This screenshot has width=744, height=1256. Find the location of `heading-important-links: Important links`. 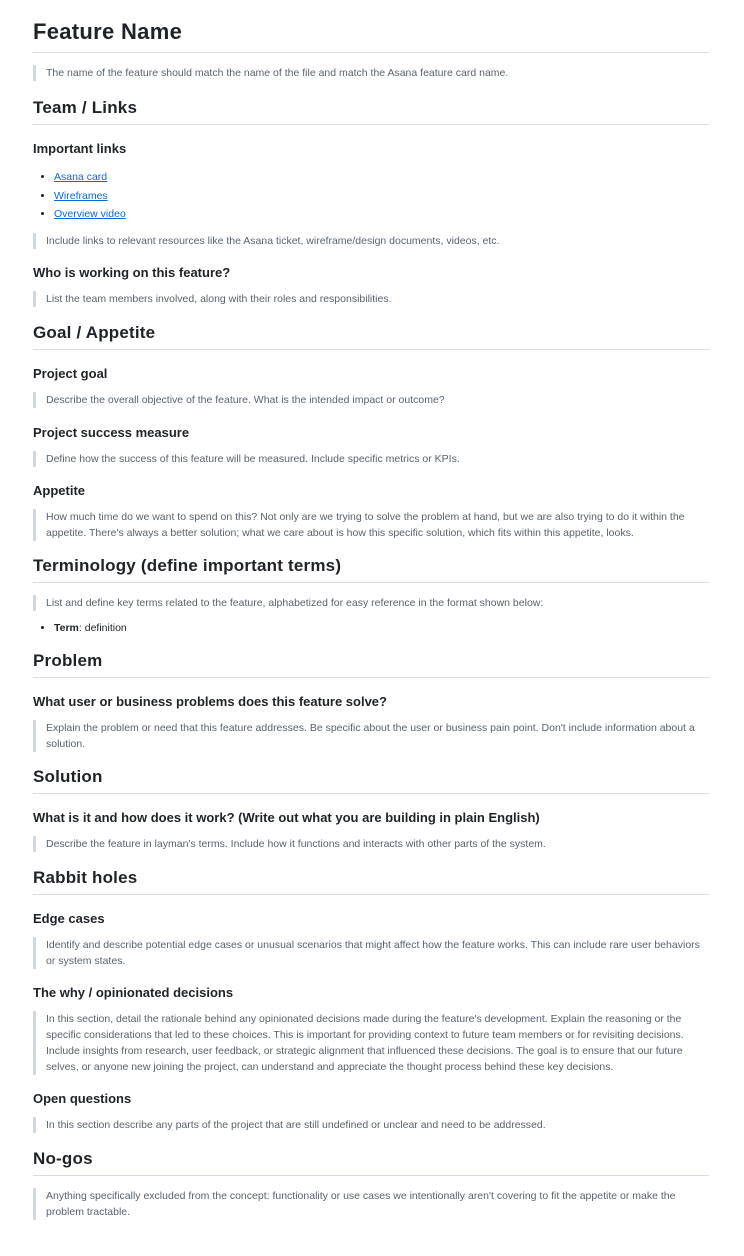

heading-important-links: Important links is located at coordinates (80, 148).